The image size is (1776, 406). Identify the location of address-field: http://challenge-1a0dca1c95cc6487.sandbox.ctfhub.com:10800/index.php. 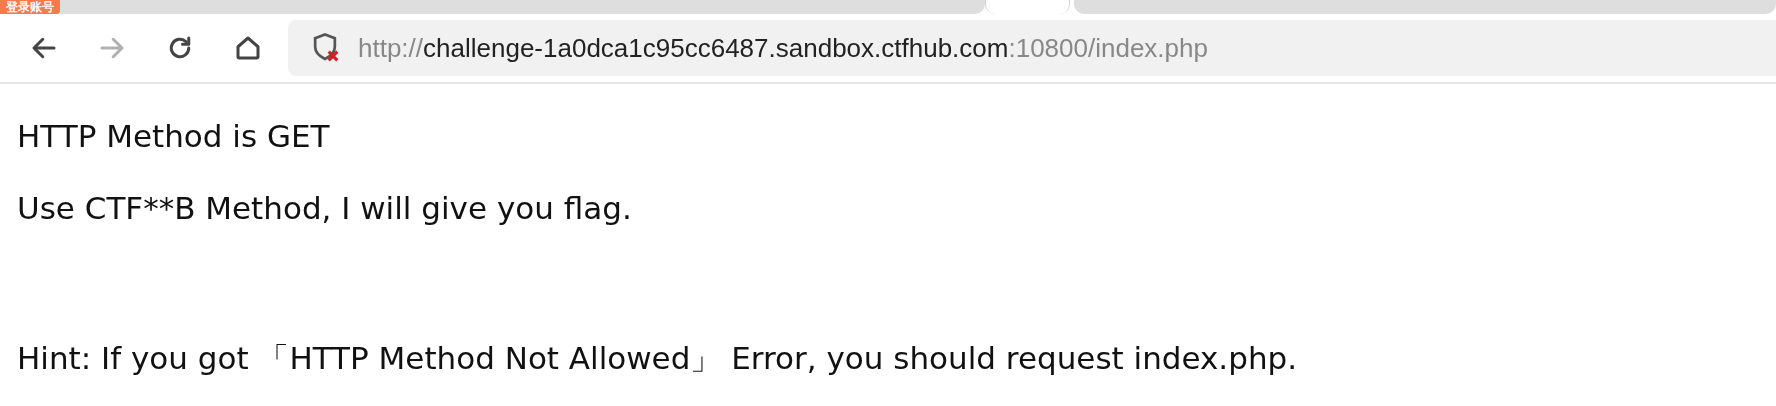
(1032, 48).